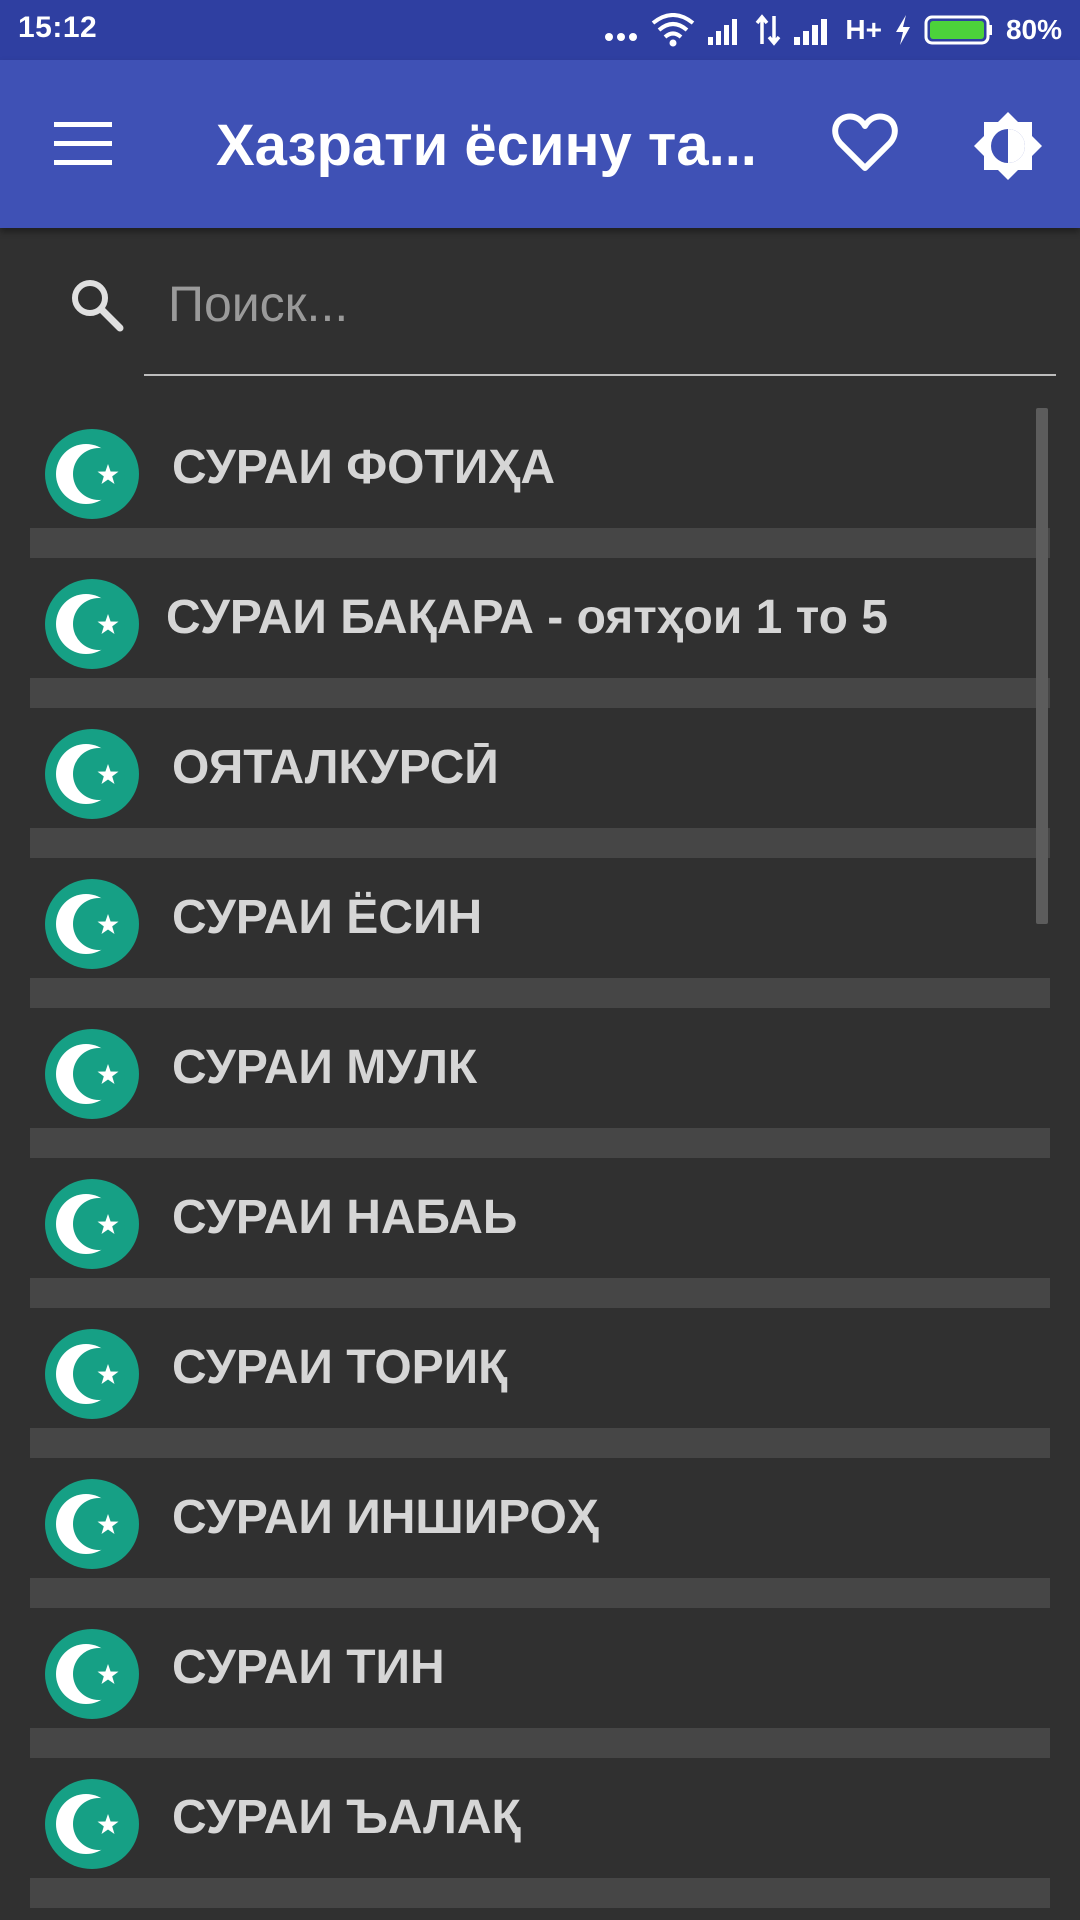 Image resolution: width=1080 pixels, height=1920 pixels. What do you see at coordinates (1042, 666) in the screenshot?
I see `scrollbar` at bounding box center [1042, 666].